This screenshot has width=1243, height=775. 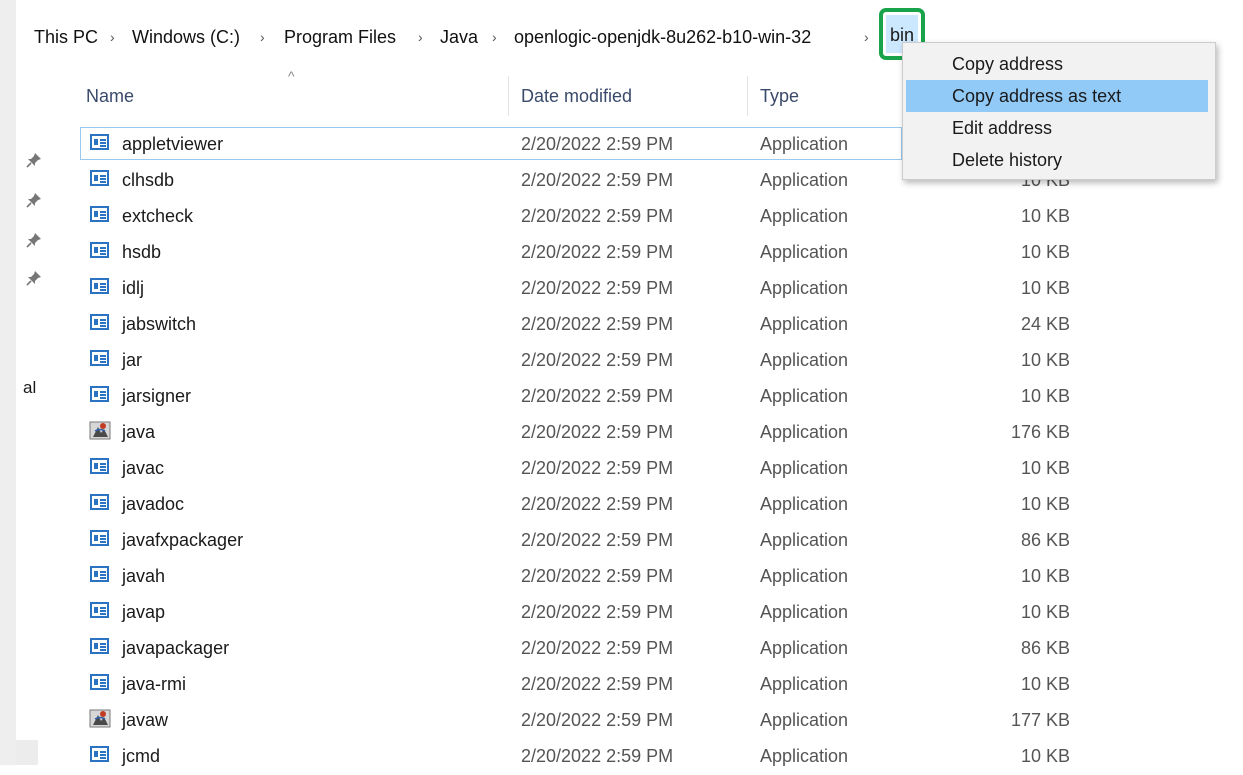 What do you see at coordinates (650, 577) in the screenshot?
I see `file-row: javah 2/20/2022 2:59 PM Application 10 KB` at bounding box center [650, 577].